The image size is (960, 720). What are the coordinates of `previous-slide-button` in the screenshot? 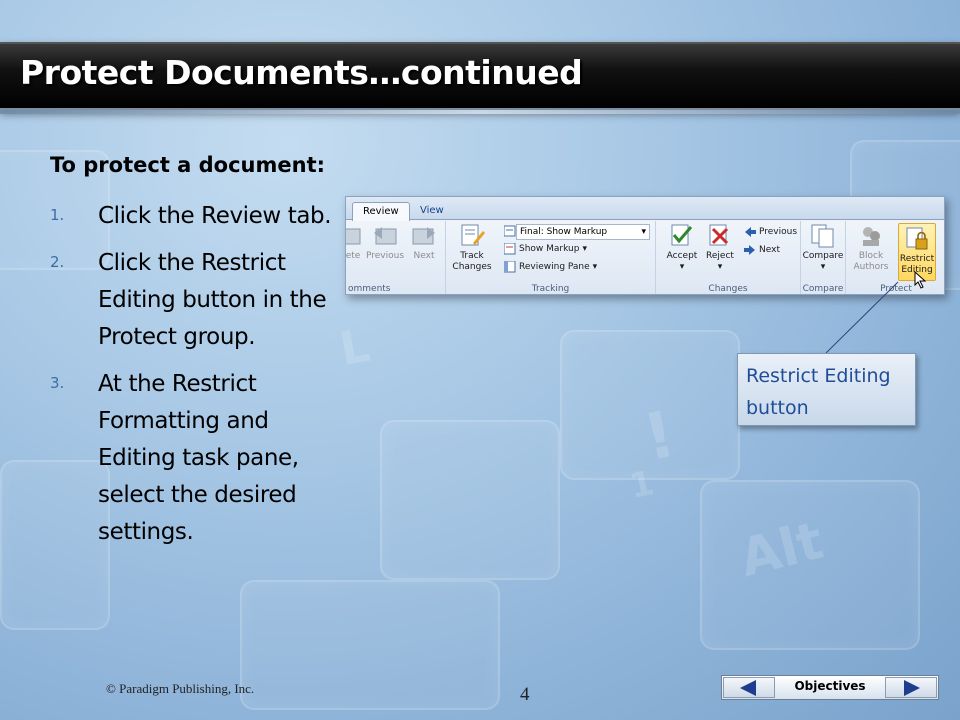 It's located at (749, 687).